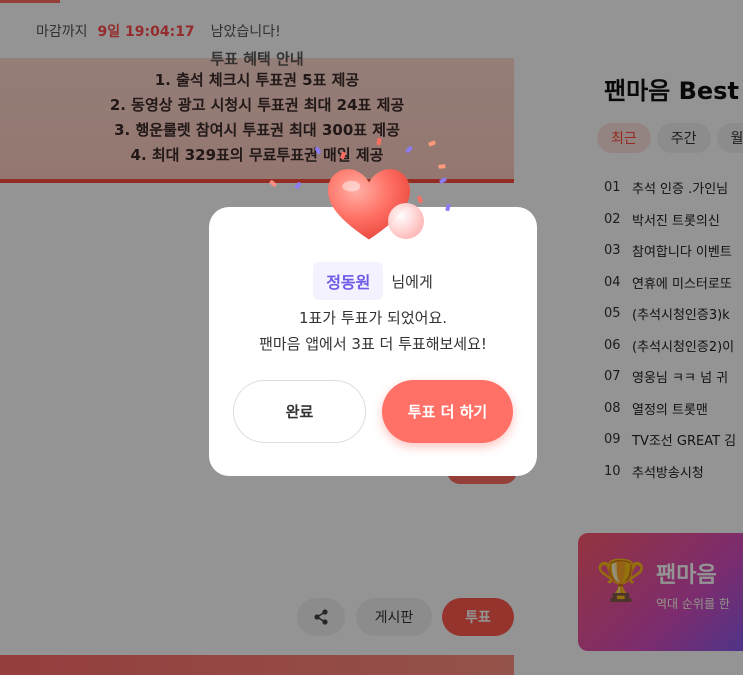  What do you see at coordinates (406, 221) in the screenshot?
I see `bubble-icon` at bounding box center [406, 221].